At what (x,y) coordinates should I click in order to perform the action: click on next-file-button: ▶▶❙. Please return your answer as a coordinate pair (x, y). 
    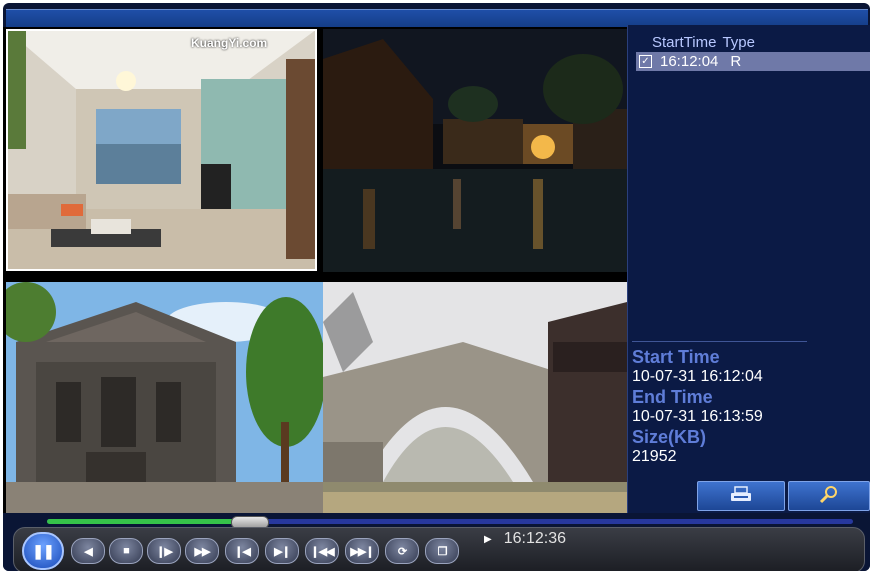
    Looking at the image, I should click on (362, 551).